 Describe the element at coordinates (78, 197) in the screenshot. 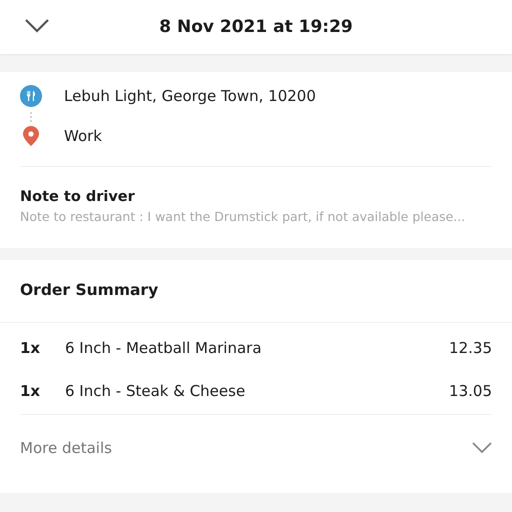

I see `note-title: Note to driver` at that location.